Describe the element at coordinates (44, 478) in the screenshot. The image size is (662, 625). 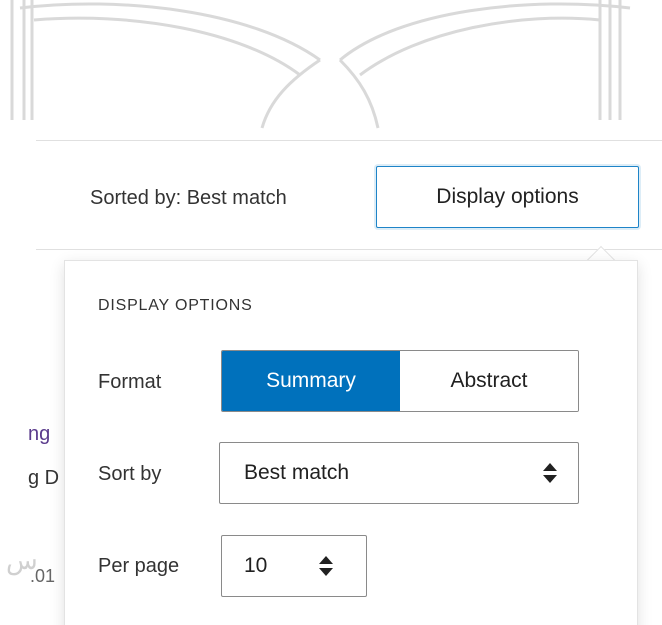
I see `result-authors-text: g D` at that location.